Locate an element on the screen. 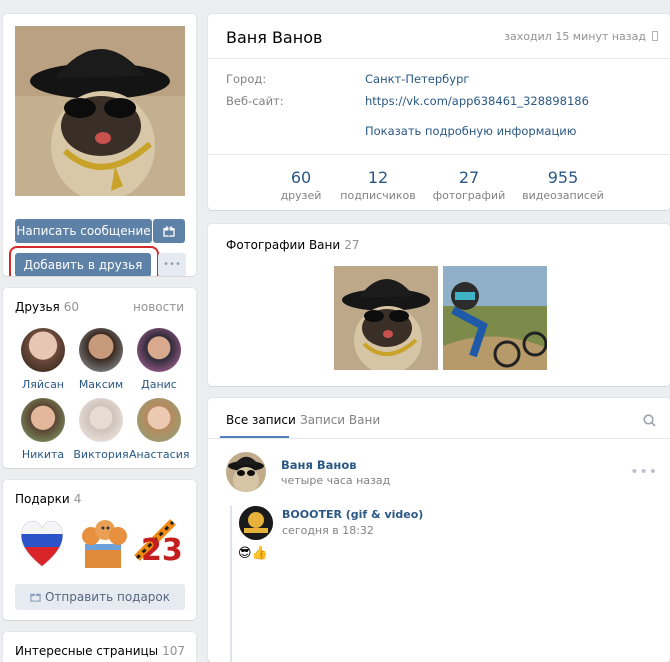 The image size is (670, 662). friend-item: Виктория is located at coordinates (101, 429).